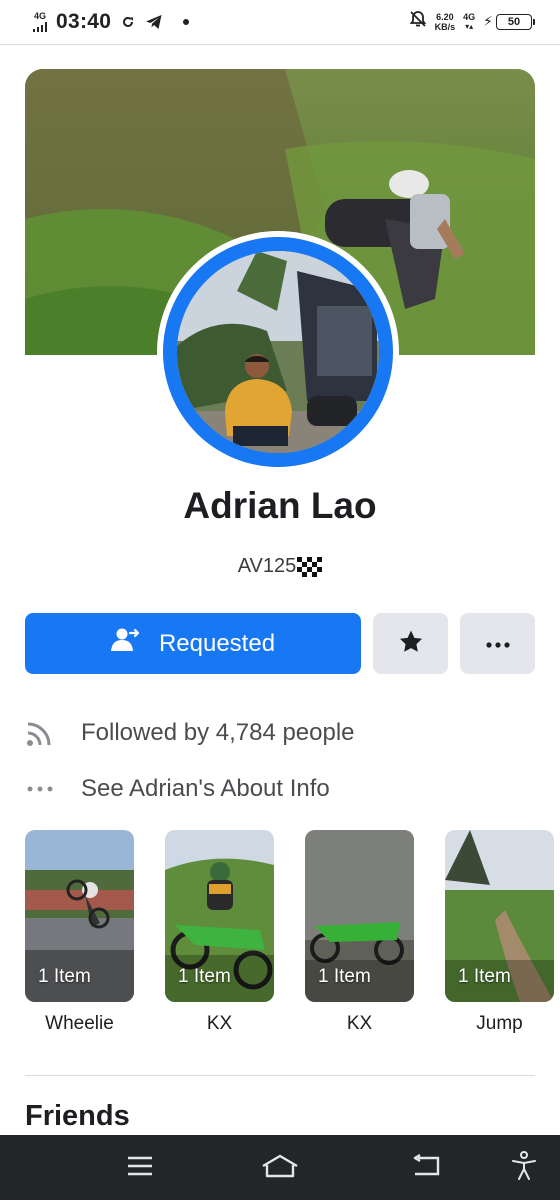 The image size is (560, 1200). What do you see at coordinates (39, 16) in the screenshot?
I see `network-type-label: 4G` at bounding box center [39, 16].